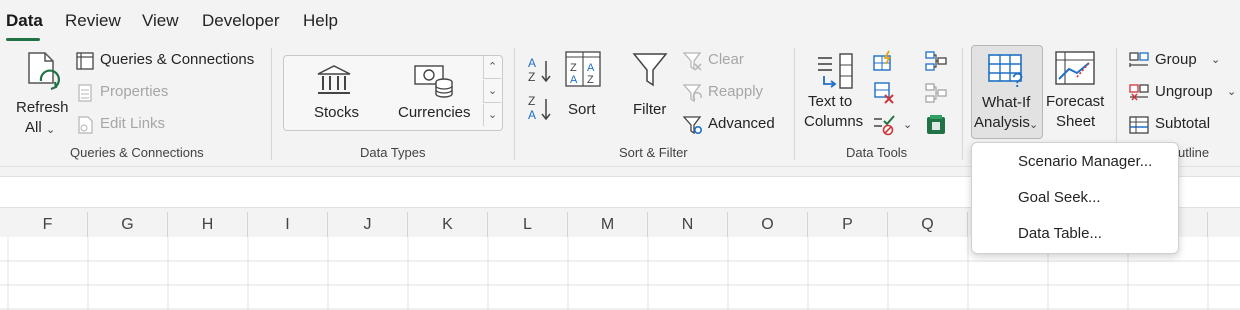 The image size is (1240, 310). Describe the element at coordinates (848, 224) in the screenshot. I see `column-header-p: P` at that location.